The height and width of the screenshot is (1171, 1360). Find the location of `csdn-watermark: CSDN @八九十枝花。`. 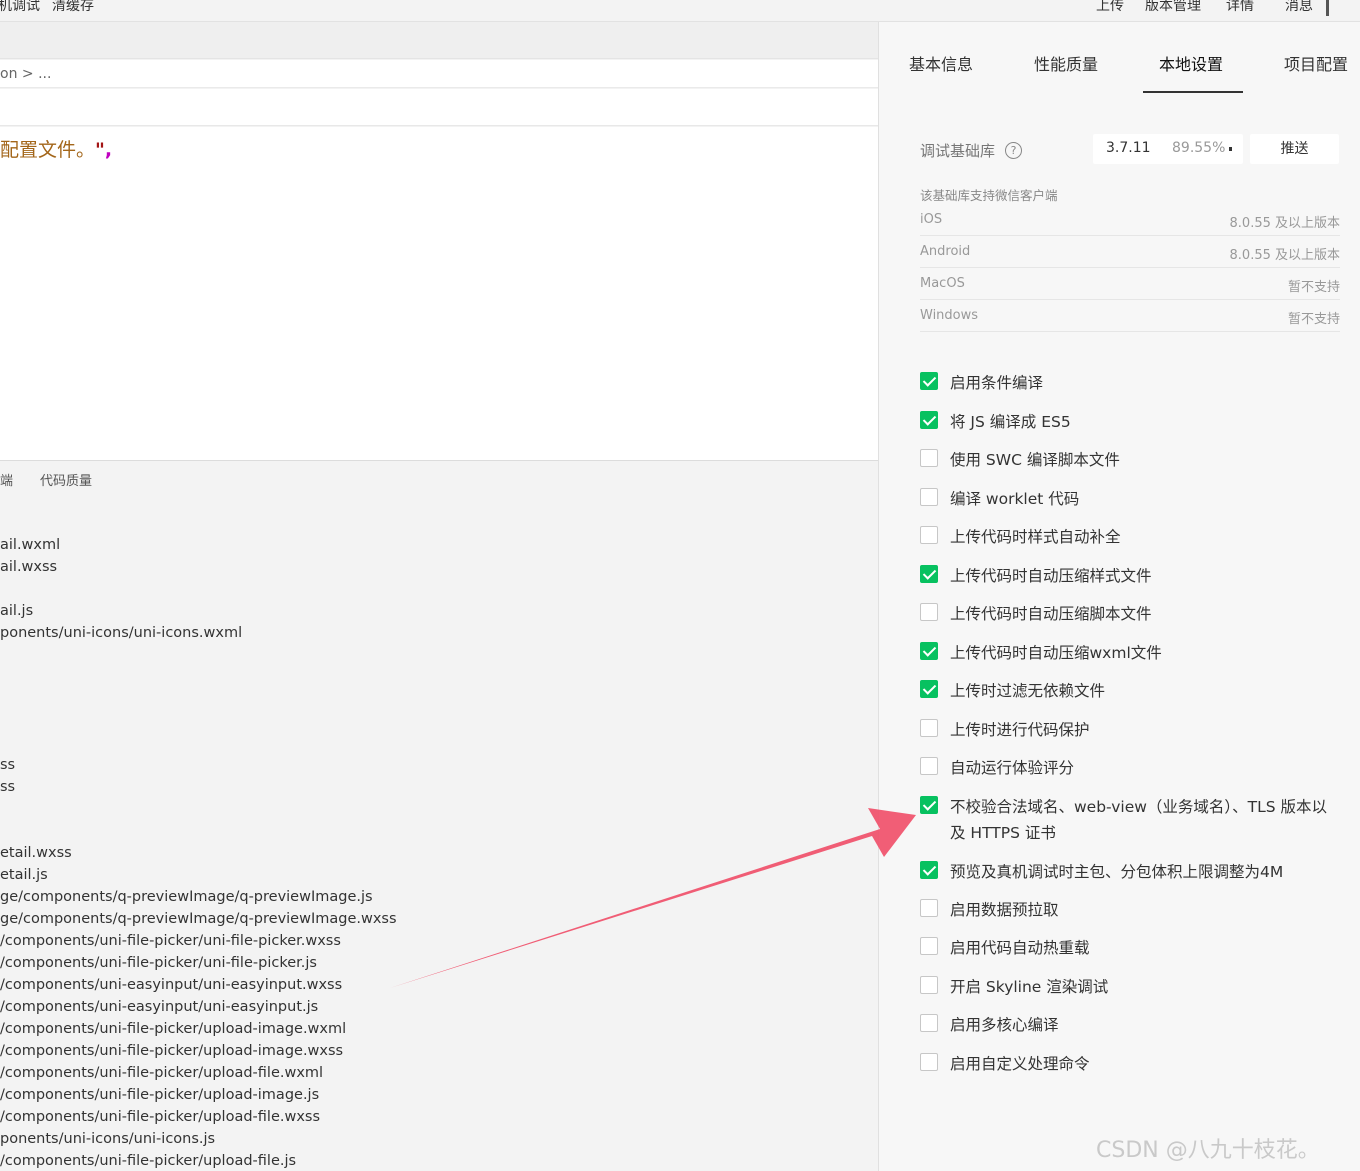

csdn-watermark: CSDN @八九十枝花。 is located at coordinates (1208, 1150).